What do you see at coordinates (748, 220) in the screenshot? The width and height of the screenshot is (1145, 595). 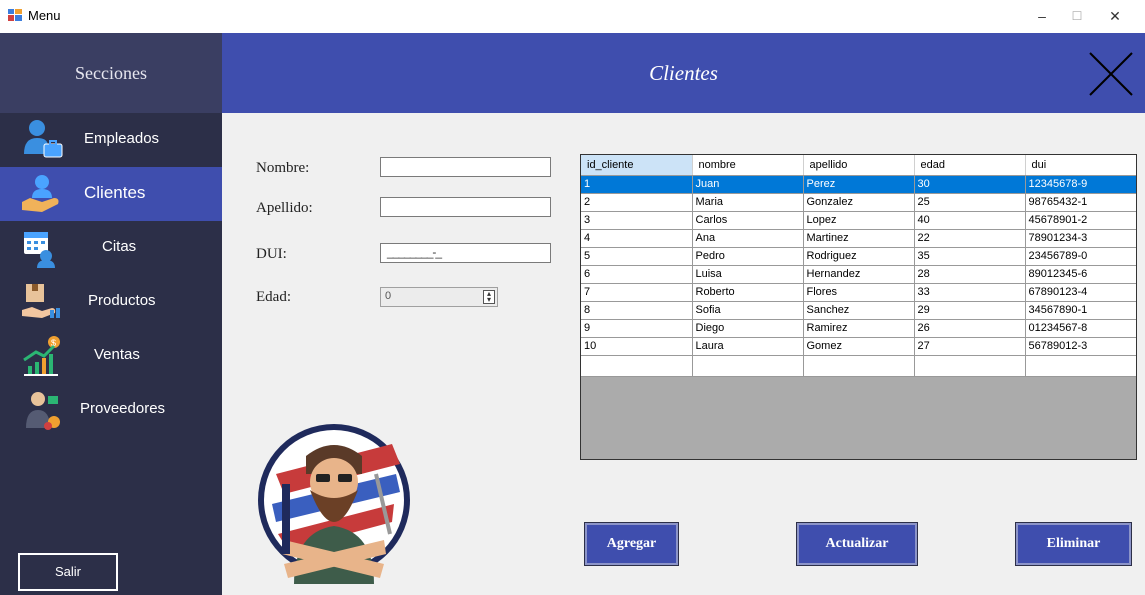 I see `table-cell-nombre: Carlos` at bounding box center [748, 220].